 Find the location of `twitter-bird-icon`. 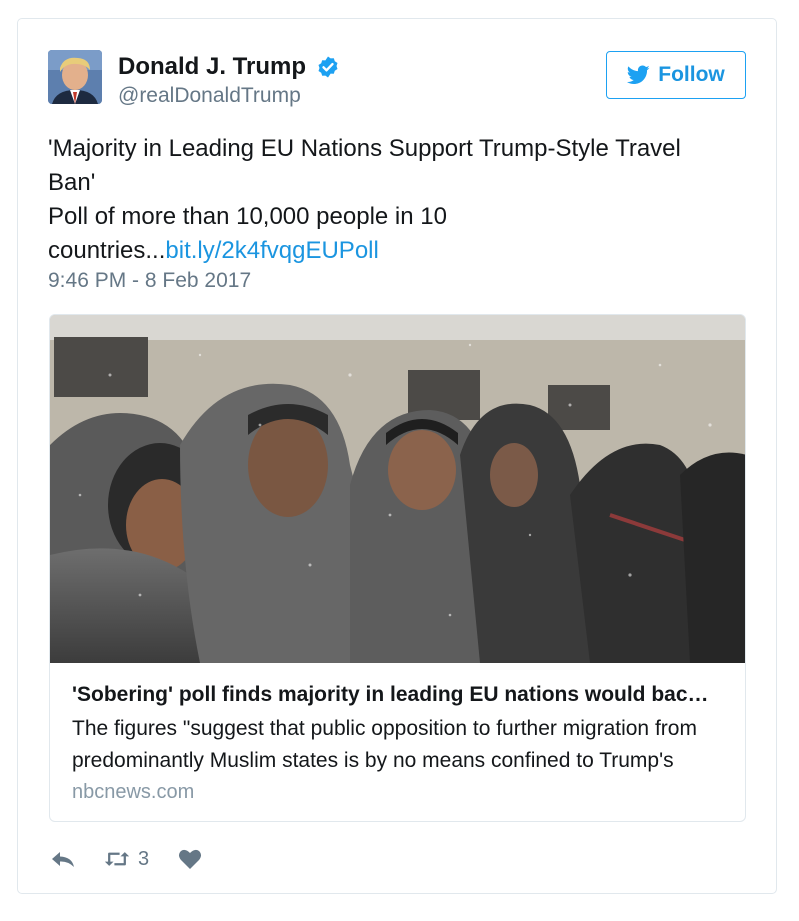

twitter-bird-icon is located at coordinates (638, 75).